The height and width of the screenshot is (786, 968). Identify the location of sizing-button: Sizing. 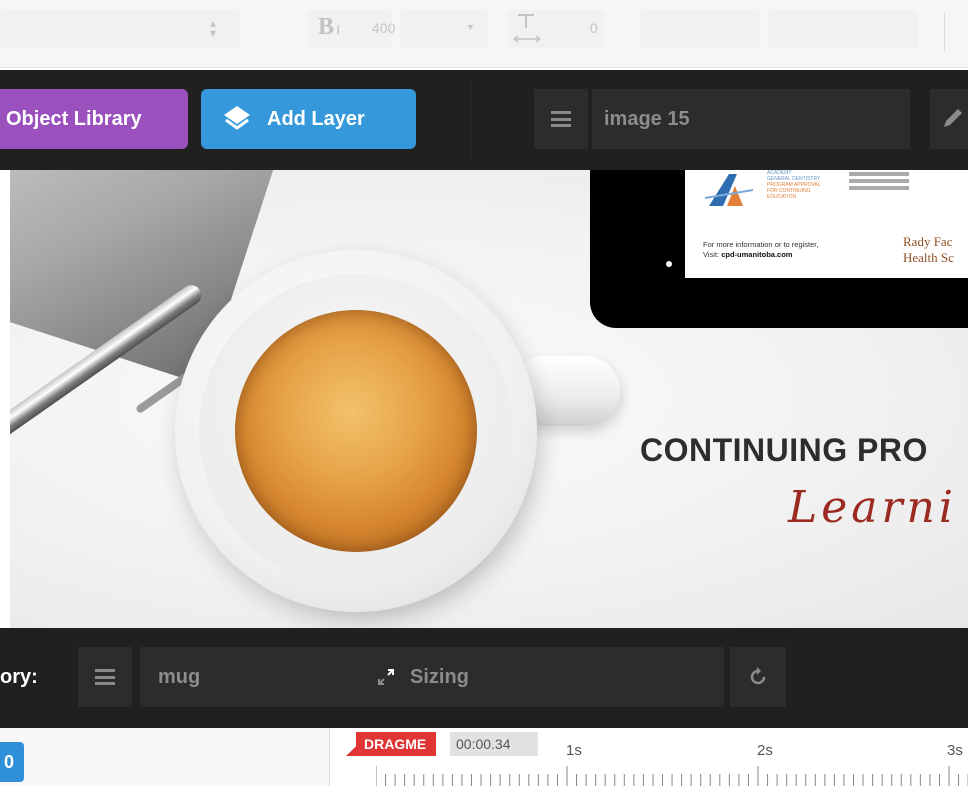
(535, 677).